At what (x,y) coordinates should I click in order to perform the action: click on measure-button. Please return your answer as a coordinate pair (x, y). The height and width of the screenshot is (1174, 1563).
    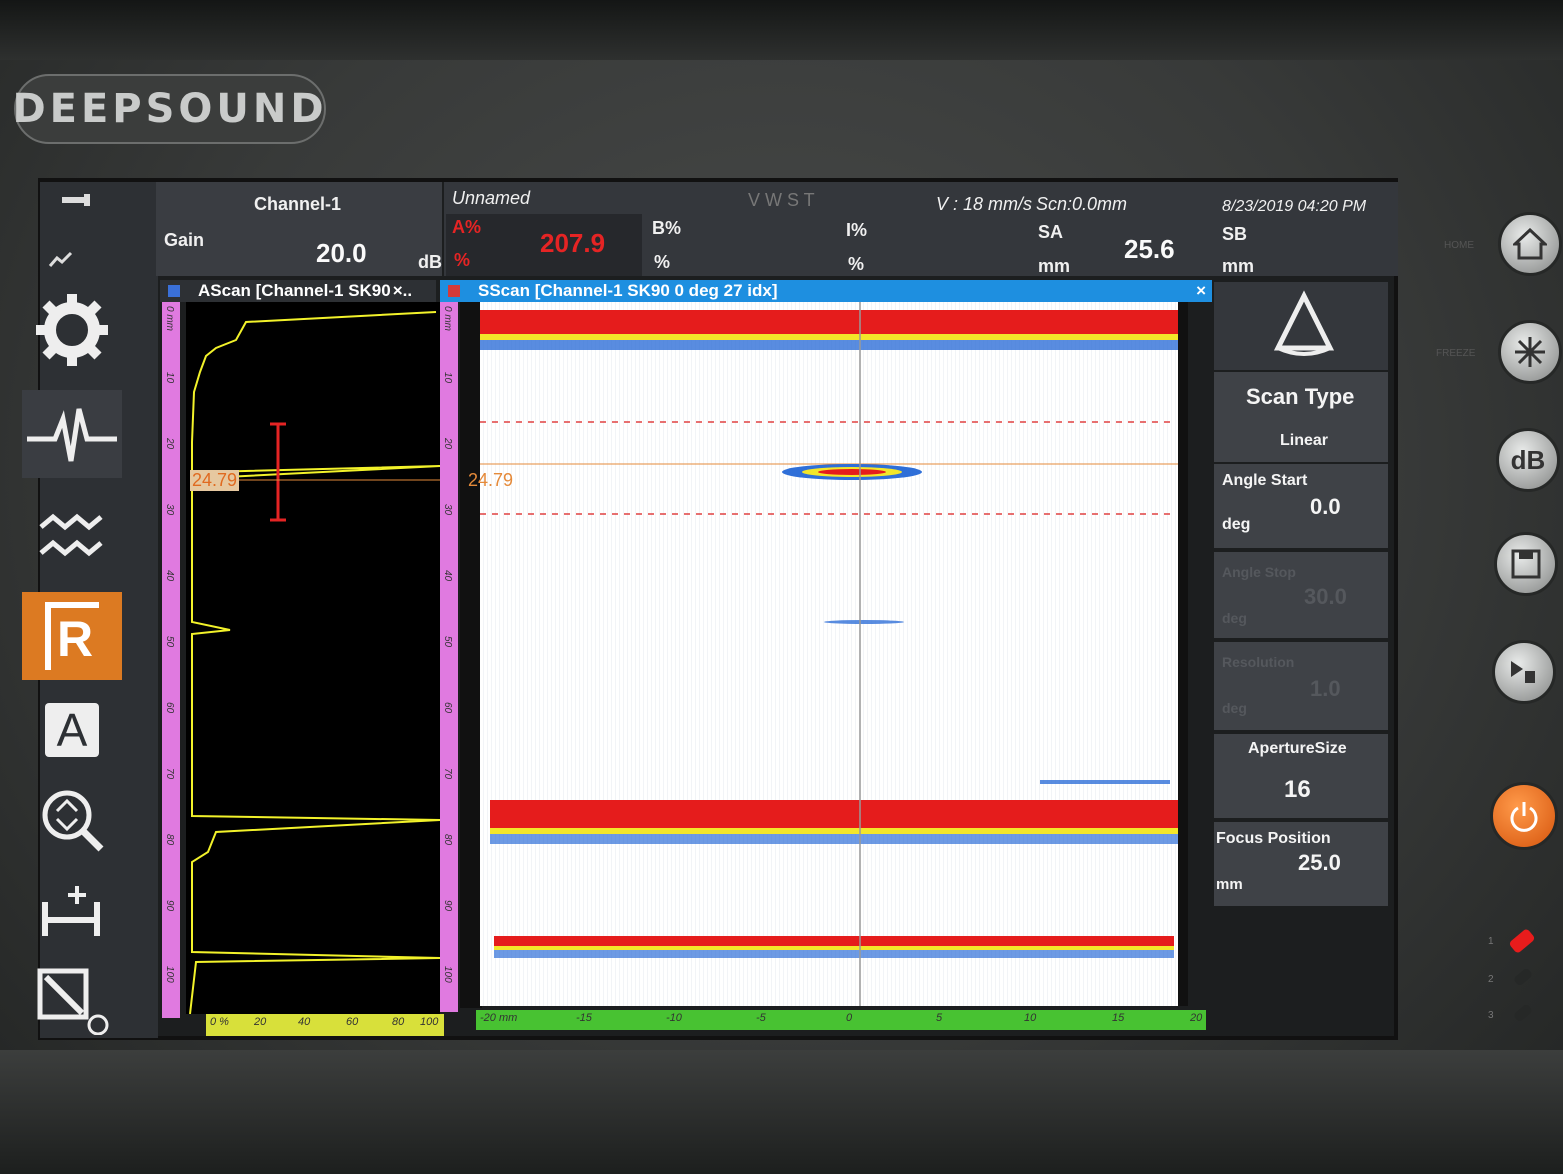
    Looking at the image, I should click on (72, 910).